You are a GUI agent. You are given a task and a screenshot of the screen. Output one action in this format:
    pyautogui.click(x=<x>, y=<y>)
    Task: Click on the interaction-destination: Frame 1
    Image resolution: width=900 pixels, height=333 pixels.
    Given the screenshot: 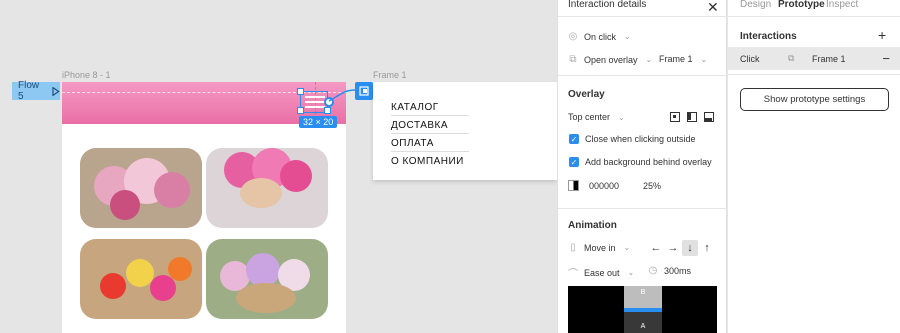 What is the action you would take?
    pyautogui.click(x=829, y=58)
    